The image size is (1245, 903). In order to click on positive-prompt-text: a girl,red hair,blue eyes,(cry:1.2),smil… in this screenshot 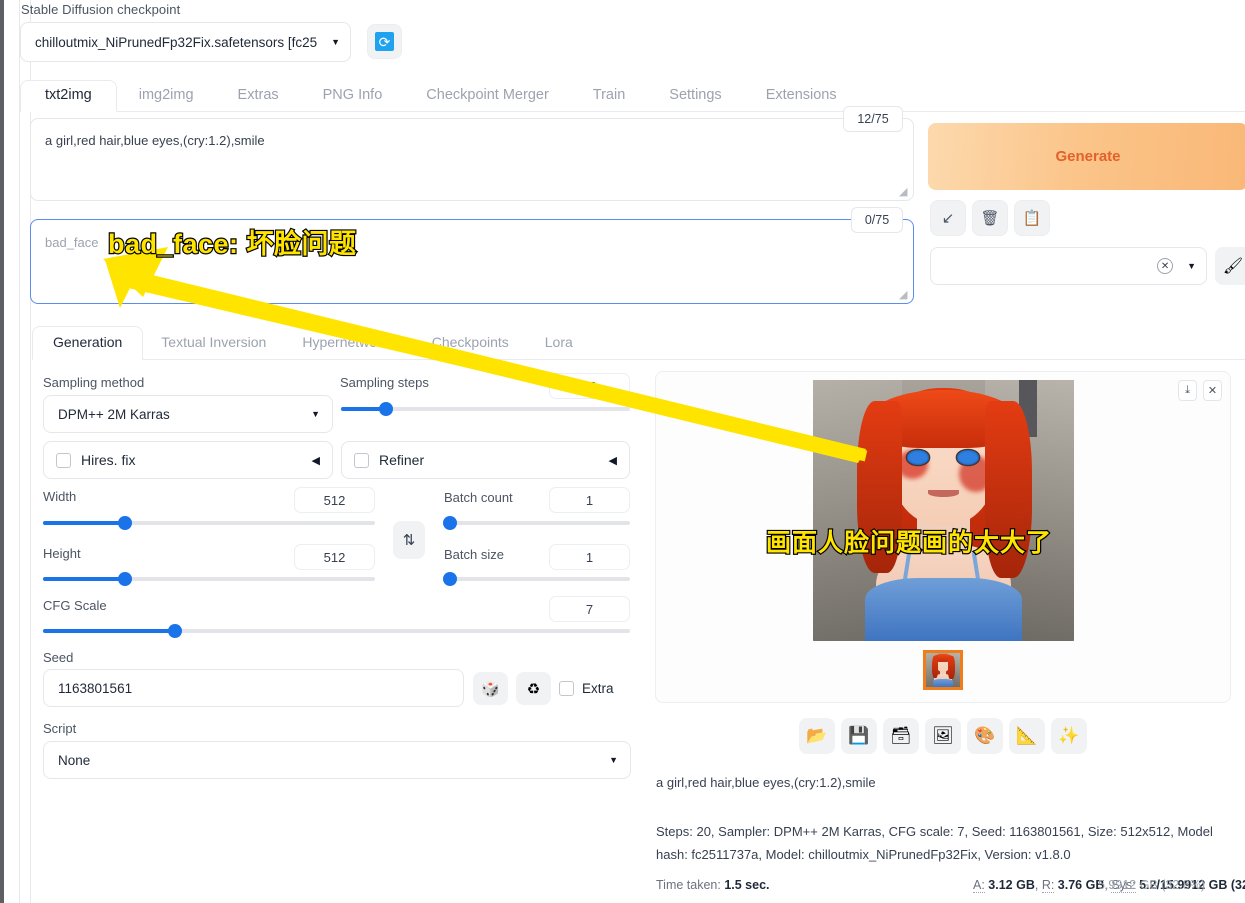, I will do `click(155, 140)`.